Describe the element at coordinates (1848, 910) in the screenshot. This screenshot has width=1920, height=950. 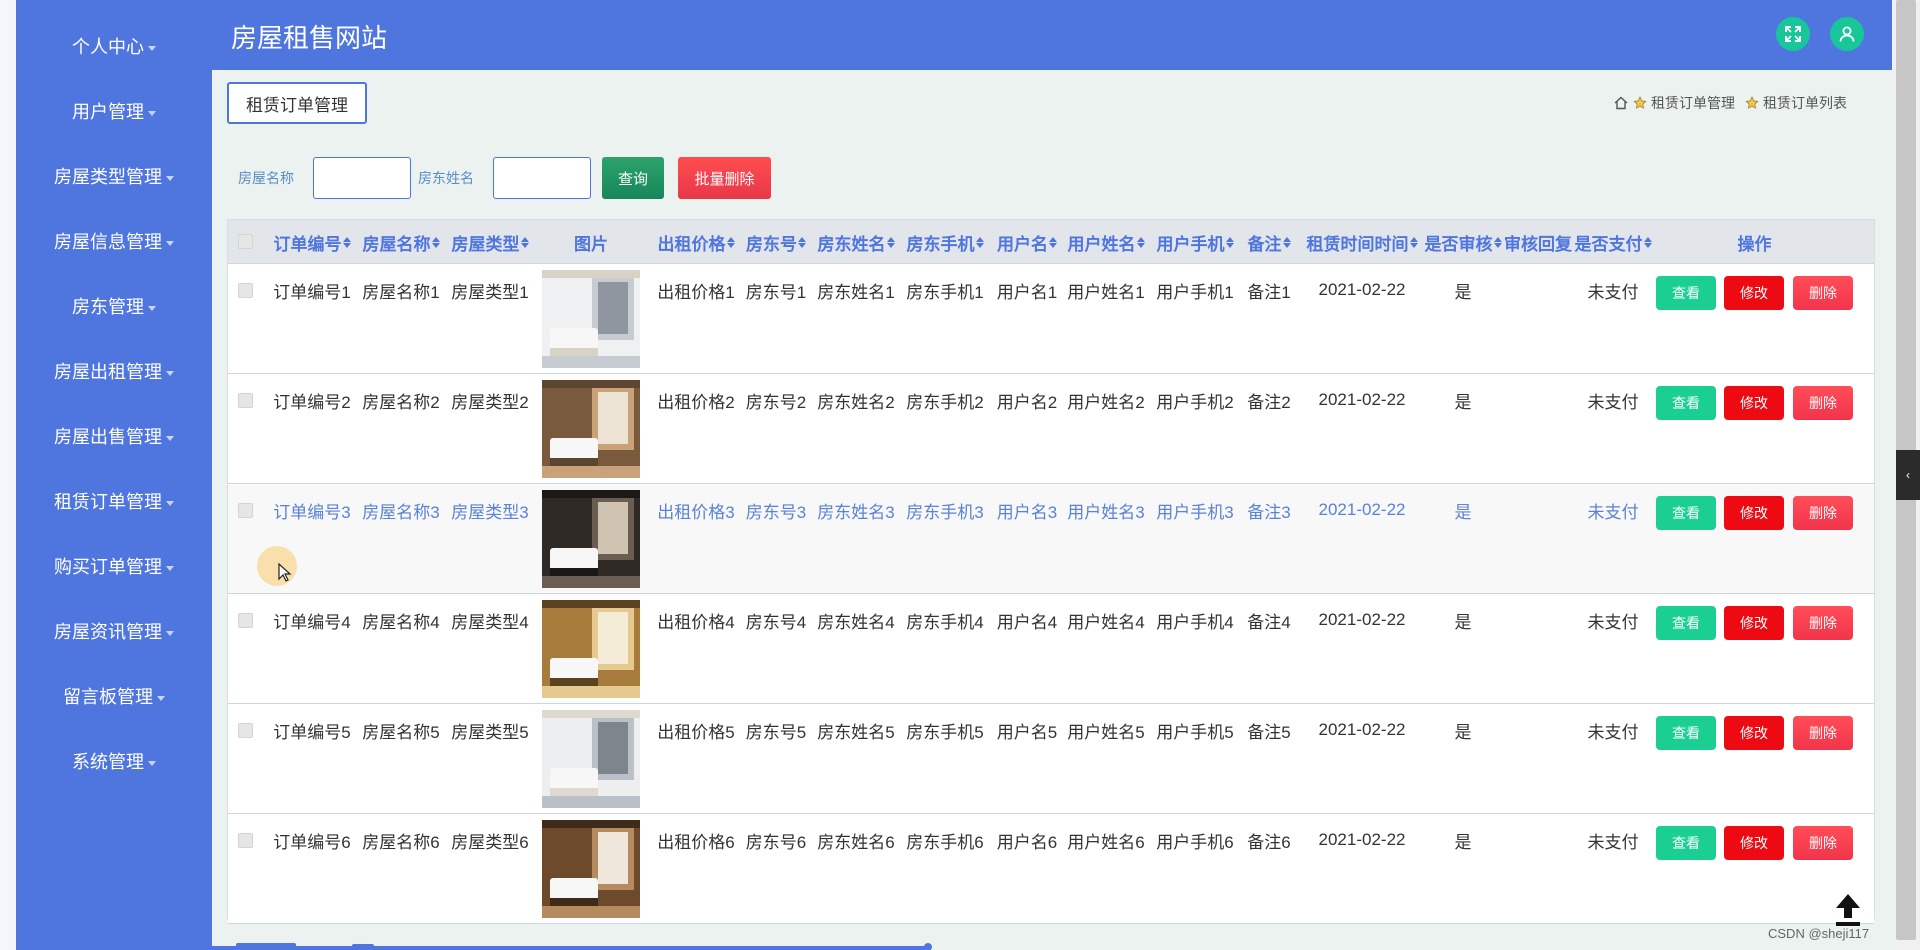
I see `arrow-up-icon` at that location.